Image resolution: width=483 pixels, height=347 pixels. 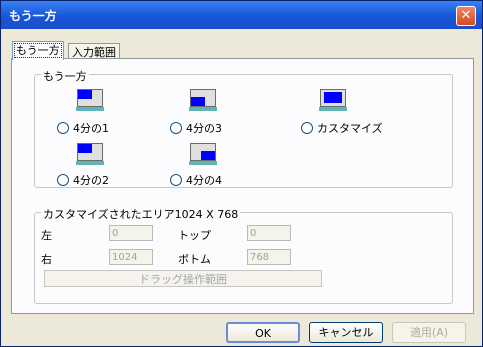 I want to click on right-input: 1024, so click(x=131, y=257).